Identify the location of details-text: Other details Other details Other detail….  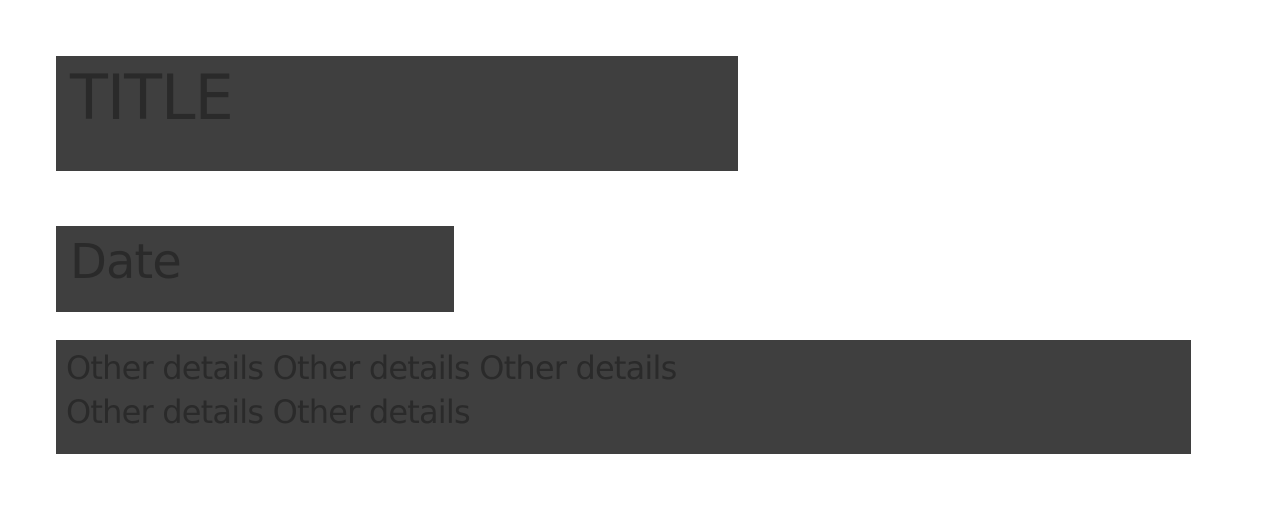
(371, 390).